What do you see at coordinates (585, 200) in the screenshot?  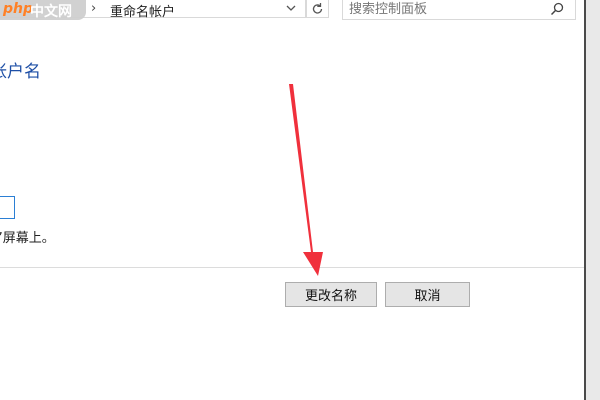 I see `window-border` at bounding box center [585, 200].